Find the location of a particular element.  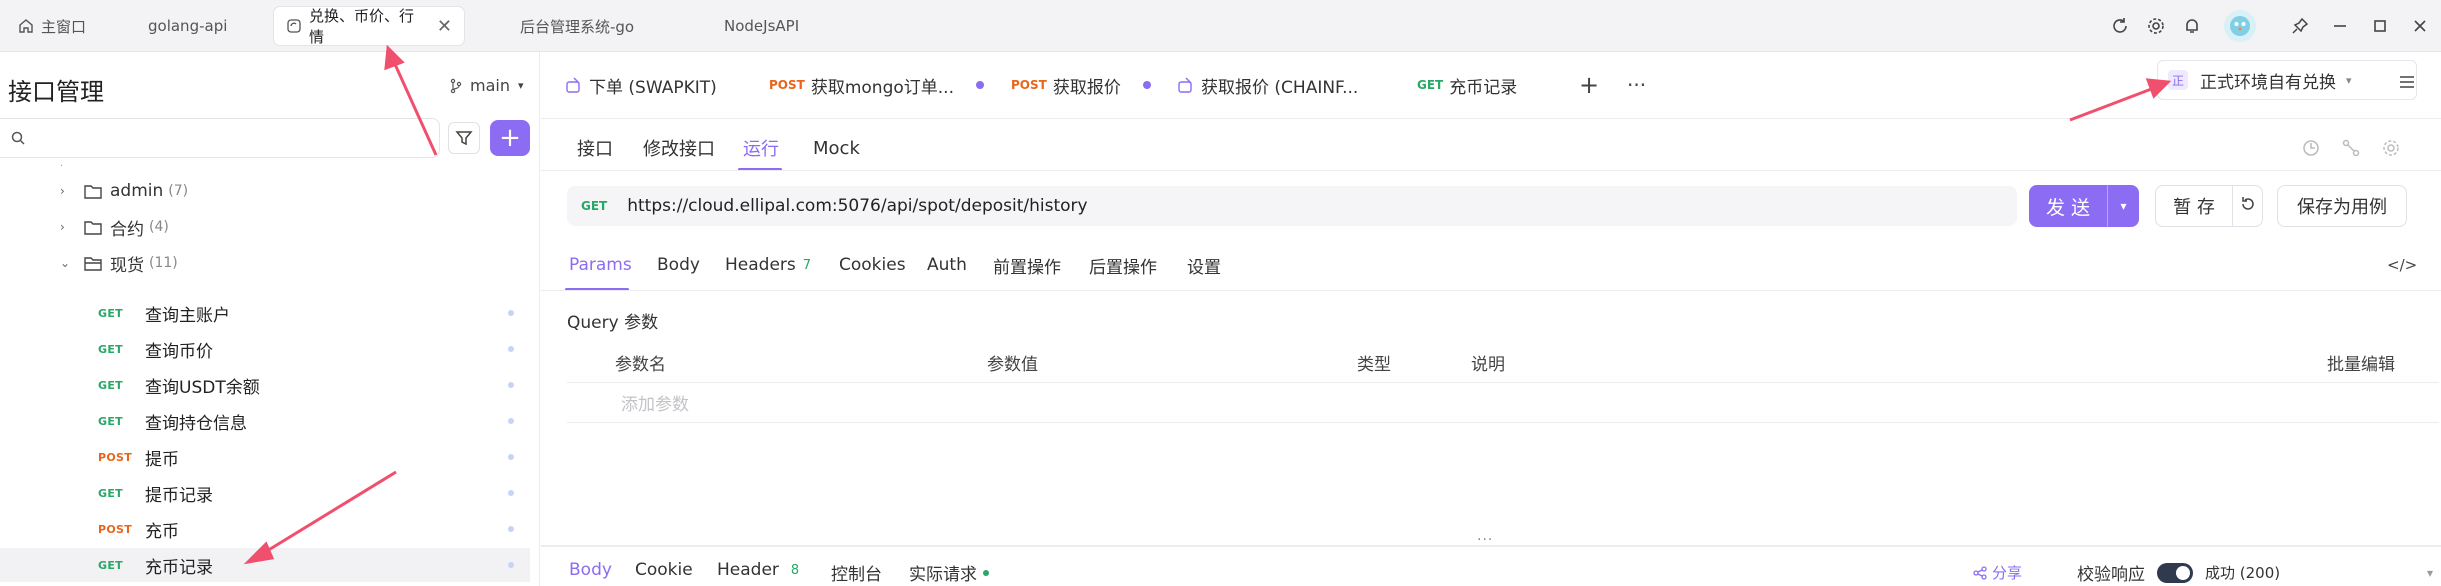

param-tab-headers: Headers 7 is located at coordinates (768, 265).